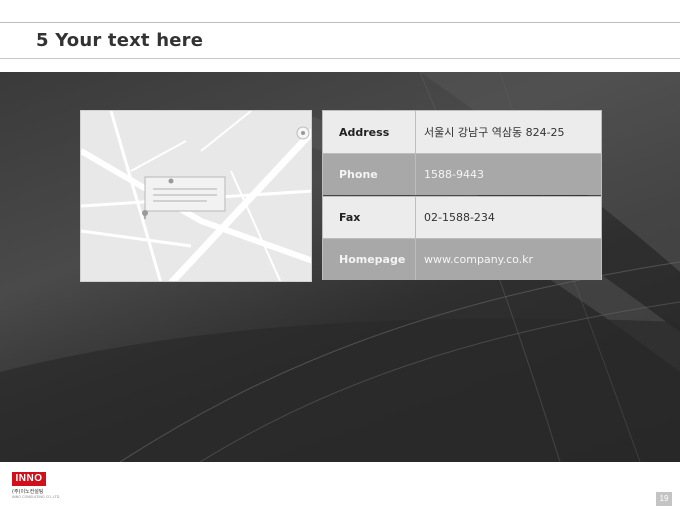  Describe the element at coordinates (364, 132) in the screenshot. I see `address-label: Address` at that location.